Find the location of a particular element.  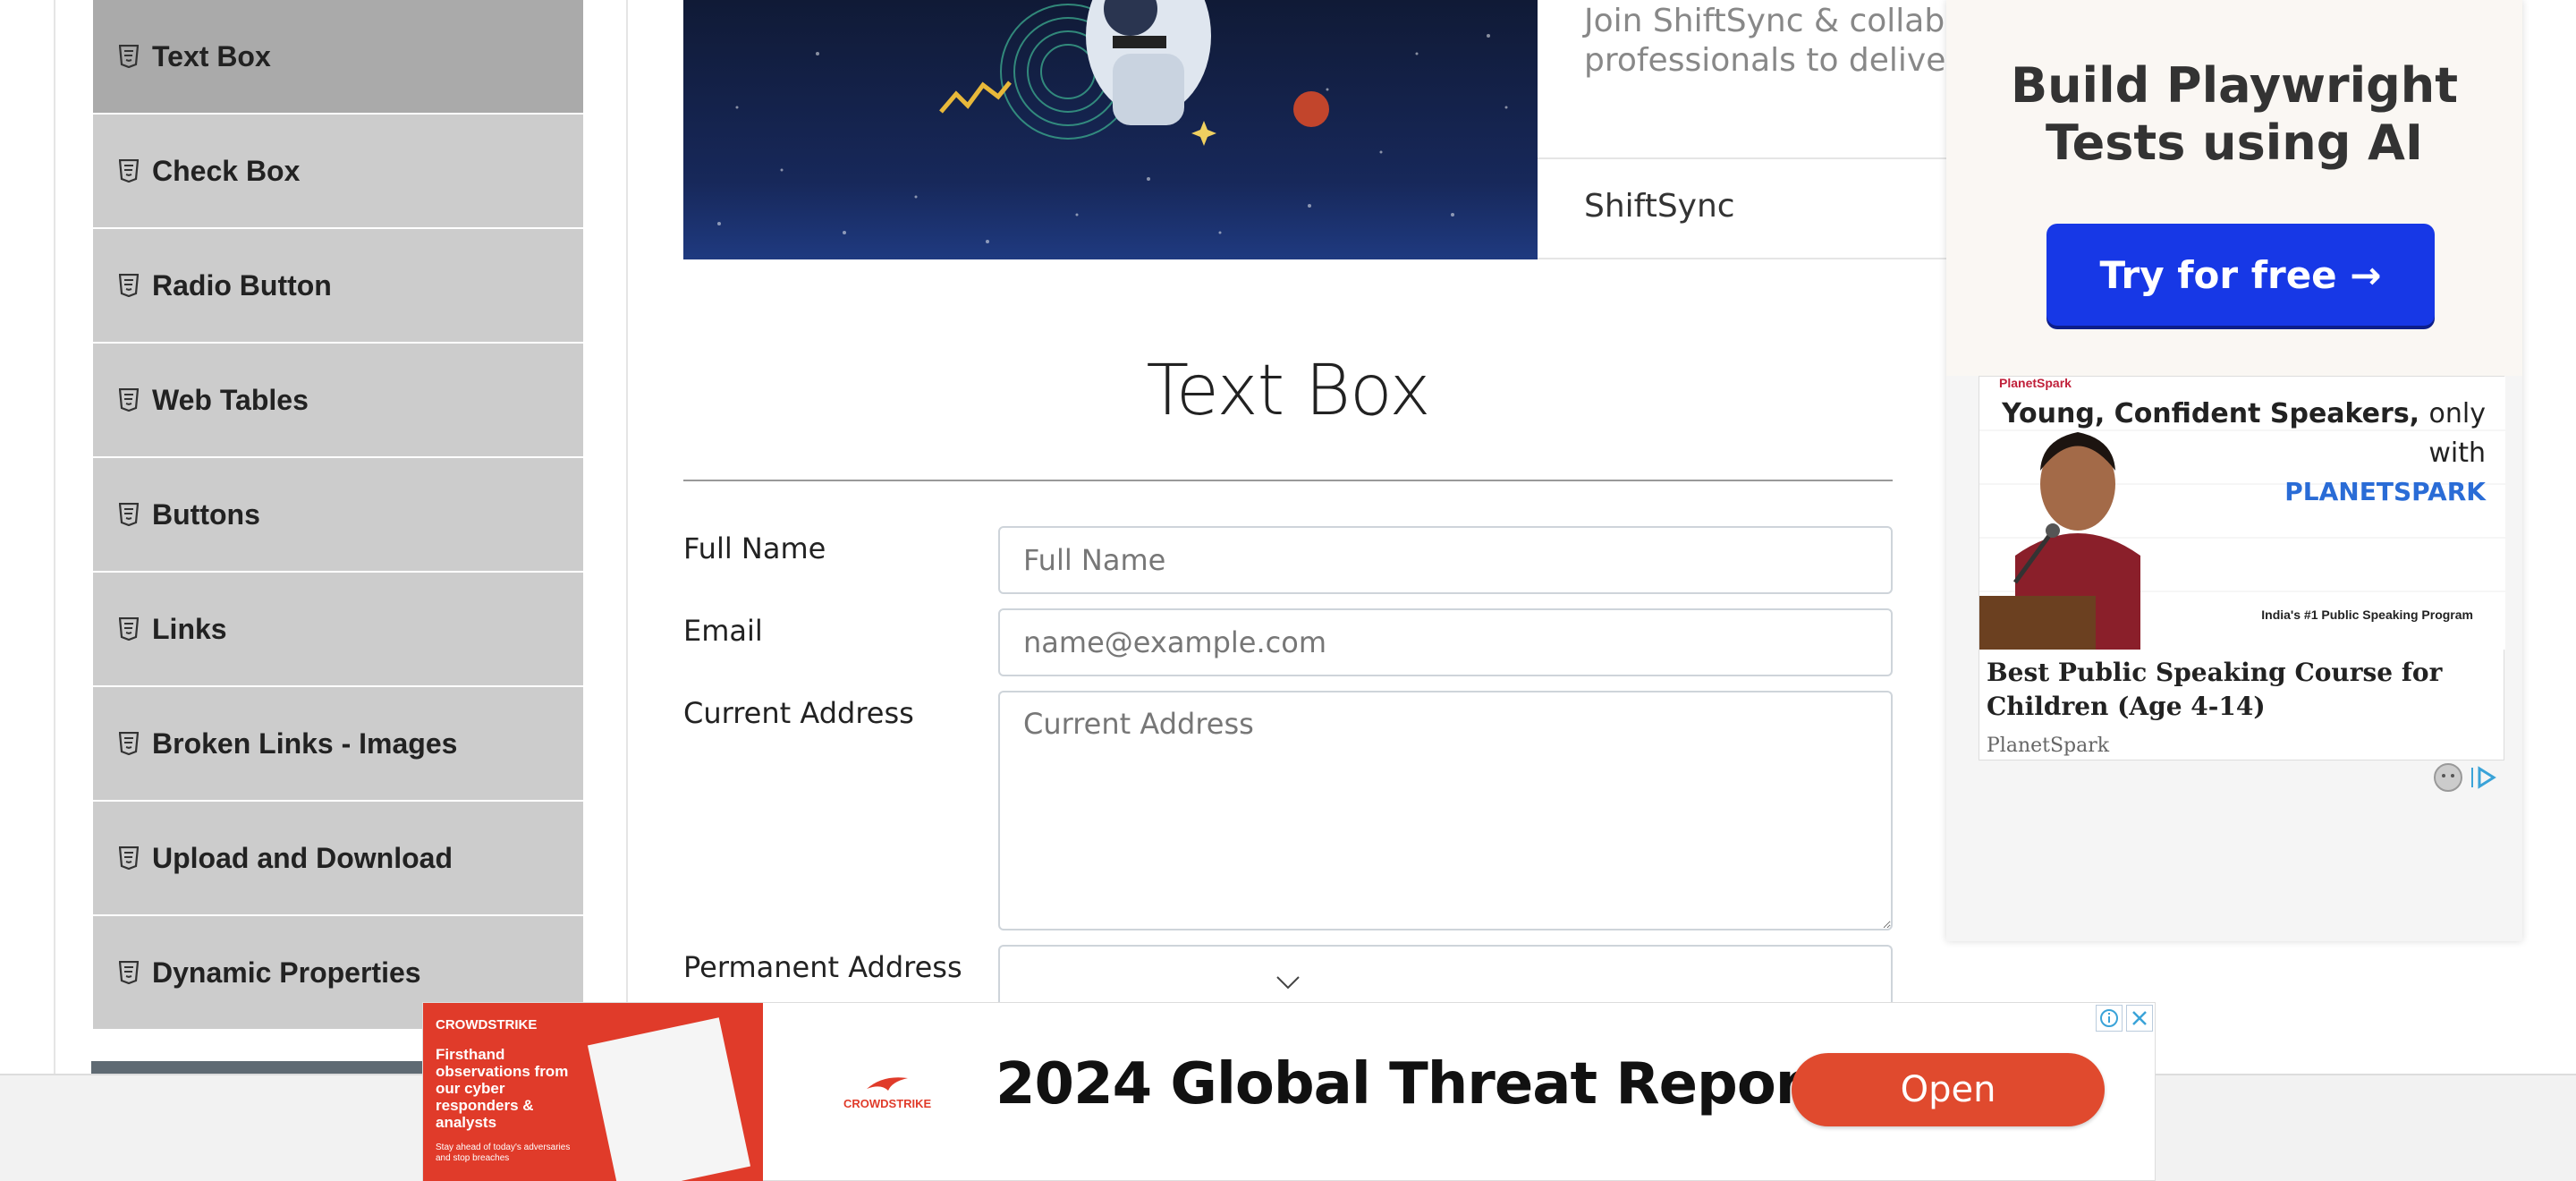

astronaut-illustration is located at coordinates (1112, 121).